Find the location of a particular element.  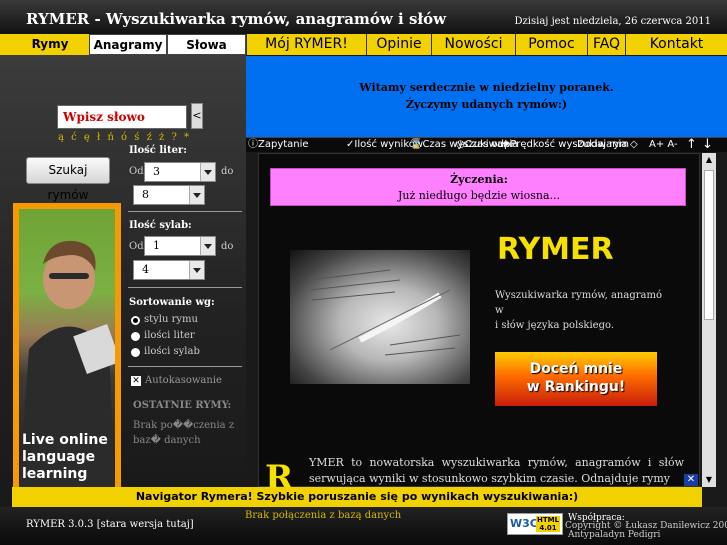

tab-rymy: Rymy is located at coordinates (50, 44).